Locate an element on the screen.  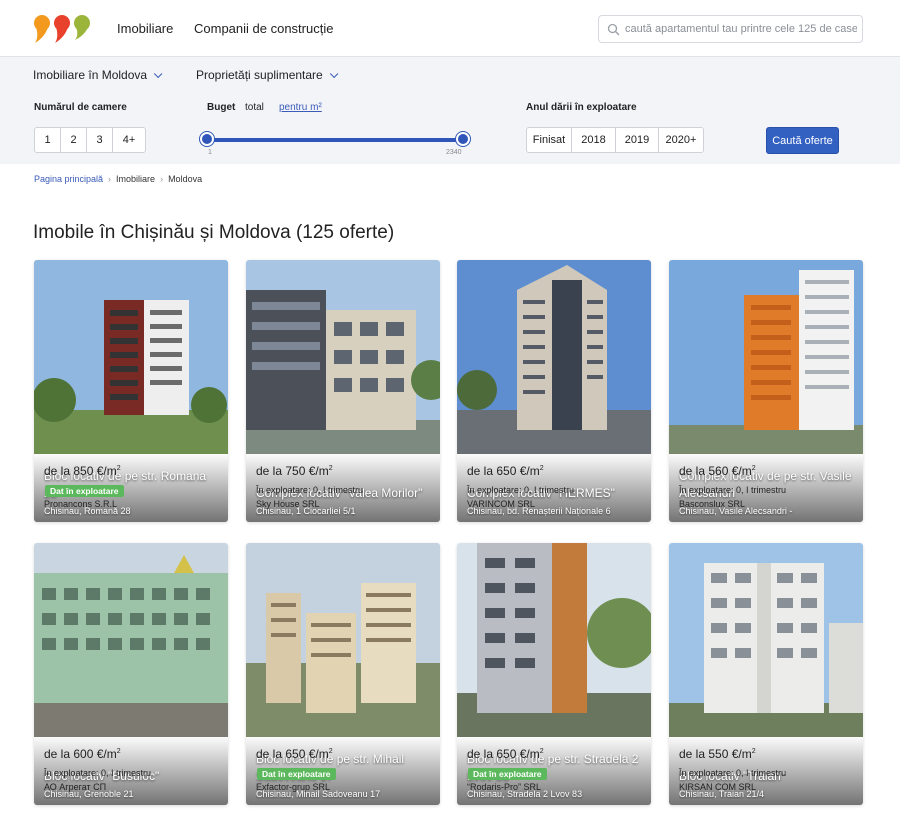
extra-properties-dropdown: Proprietăți suplimentare is located at coordinates (267, 75).